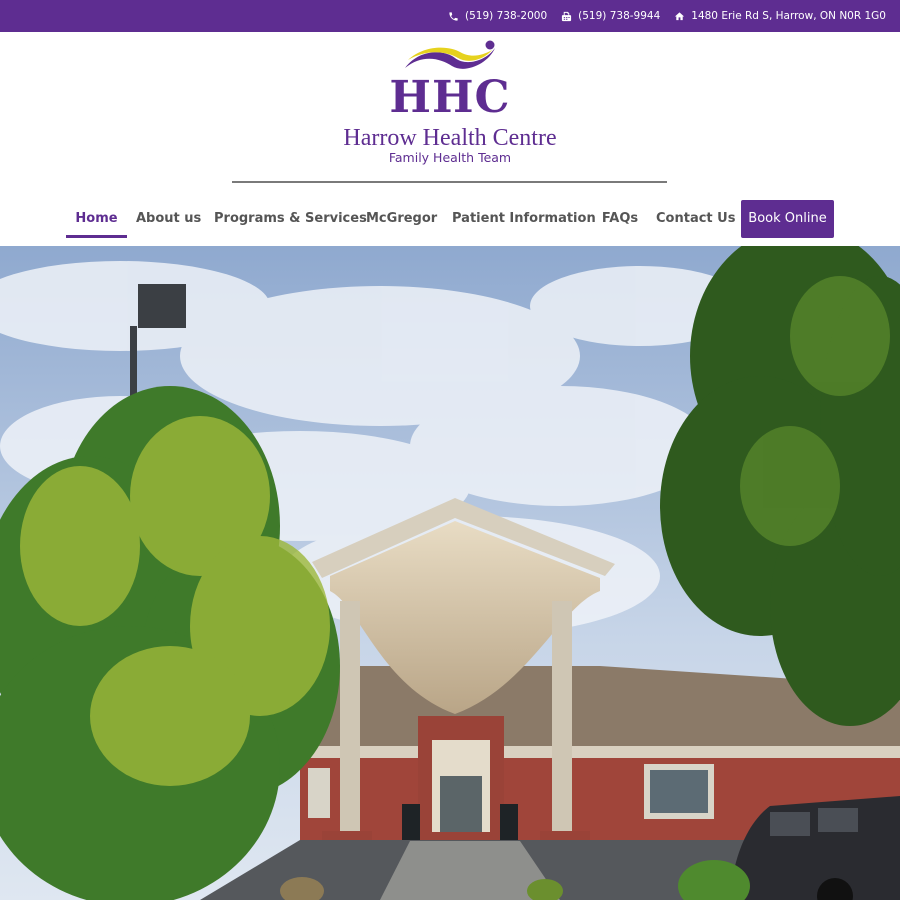 This screenshot has height=900, width=900. I want to click on logo-tagline: Family Health Team, so click(450, 157).